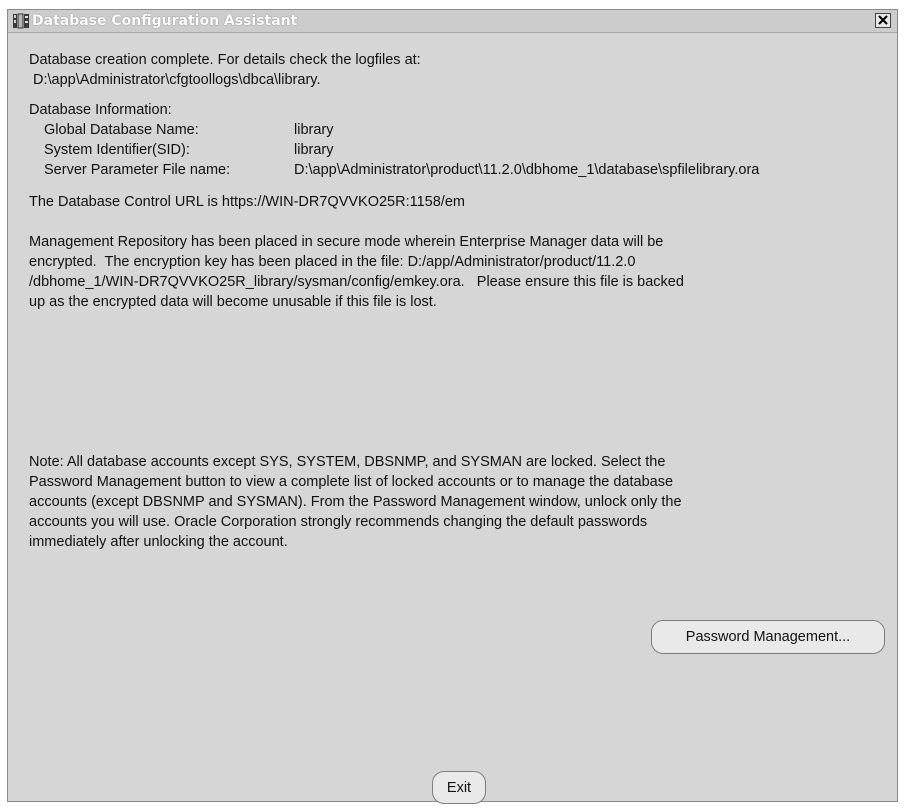  I want to click on db-info-heading: Database Information:, so click(100, 110).